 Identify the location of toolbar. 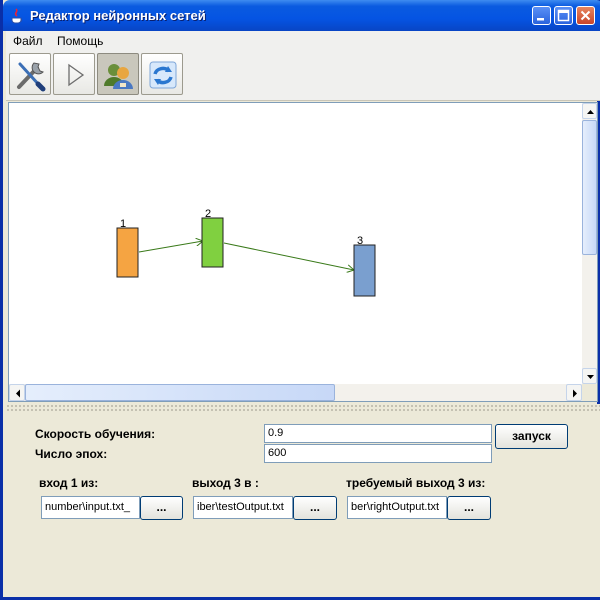
(303, 76).